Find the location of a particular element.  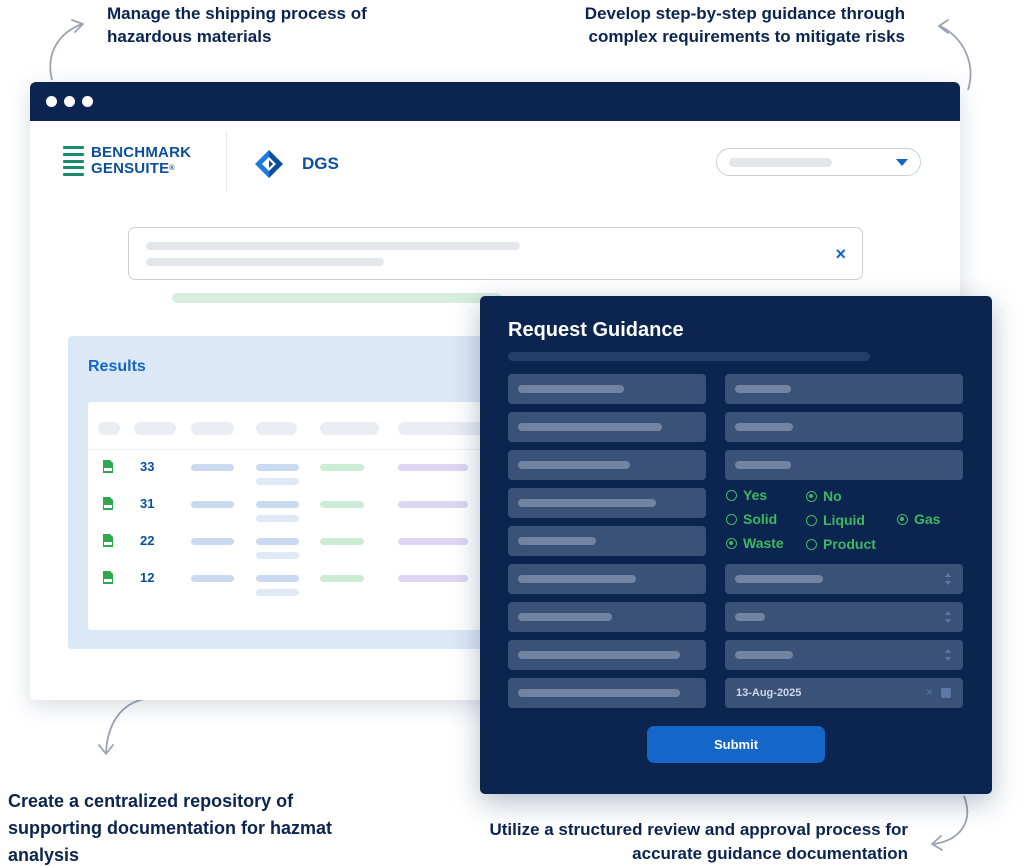

dgs-title: DGS is located at coordinates (320, 163).